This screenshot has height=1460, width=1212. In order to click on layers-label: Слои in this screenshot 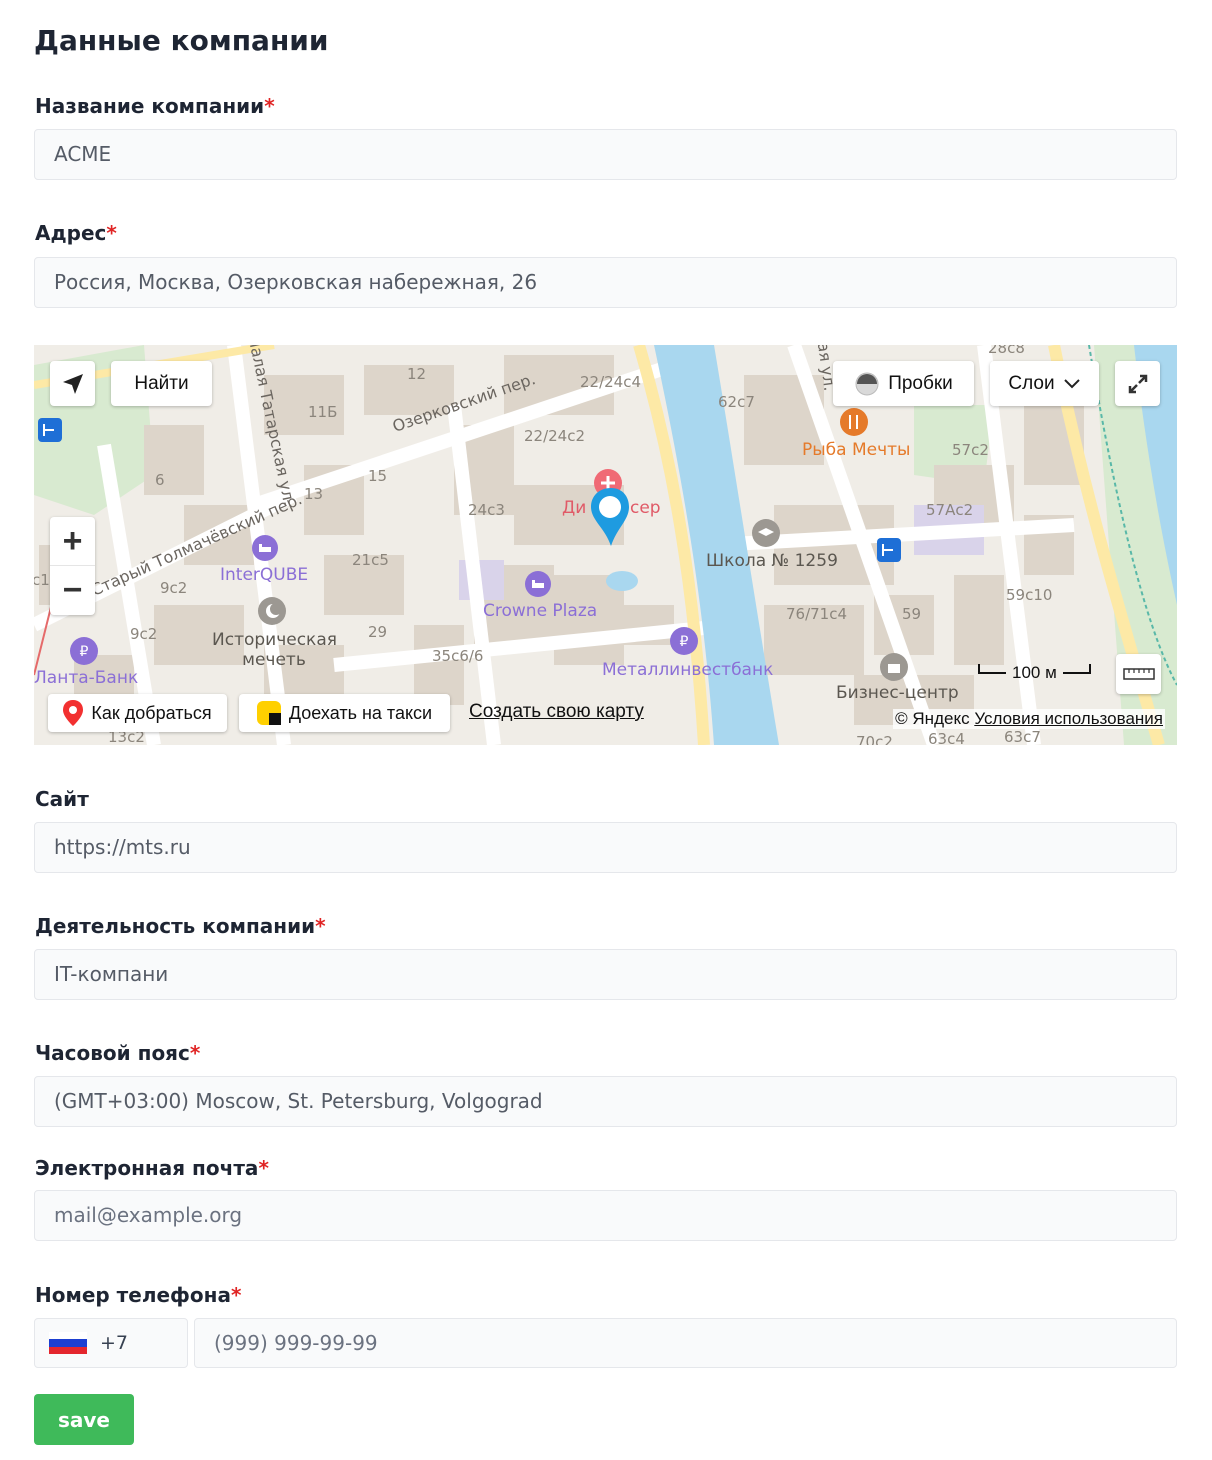, I will do `click(1031, 383)`.